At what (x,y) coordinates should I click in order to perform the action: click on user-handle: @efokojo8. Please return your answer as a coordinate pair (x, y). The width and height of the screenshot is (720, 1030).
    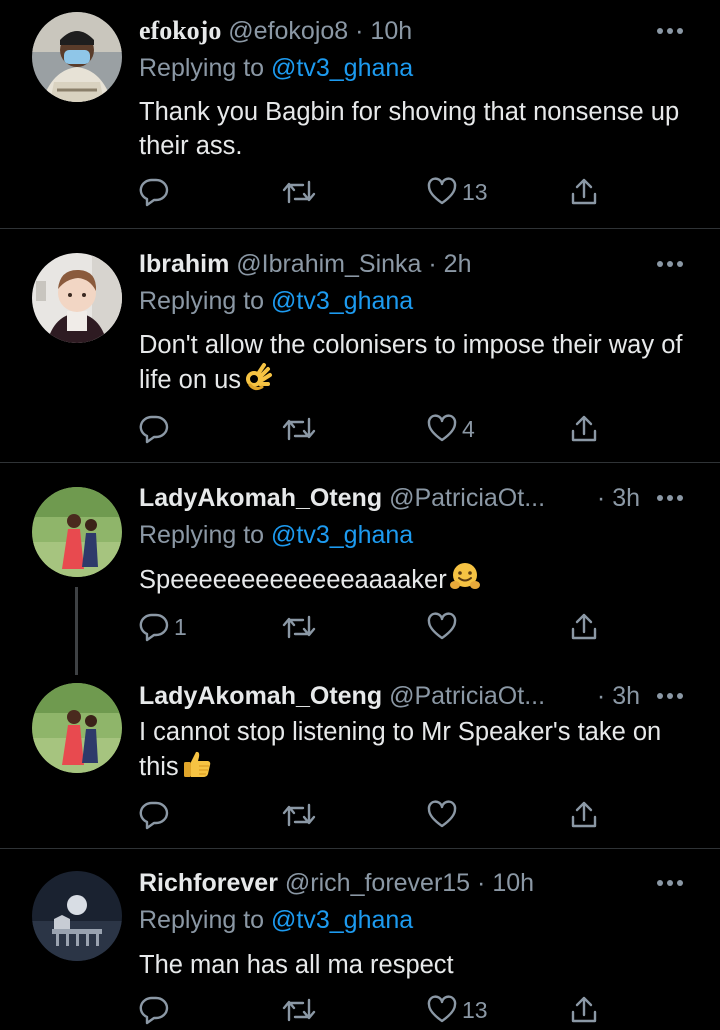
    Looking at the image, I should click on (288, 31).